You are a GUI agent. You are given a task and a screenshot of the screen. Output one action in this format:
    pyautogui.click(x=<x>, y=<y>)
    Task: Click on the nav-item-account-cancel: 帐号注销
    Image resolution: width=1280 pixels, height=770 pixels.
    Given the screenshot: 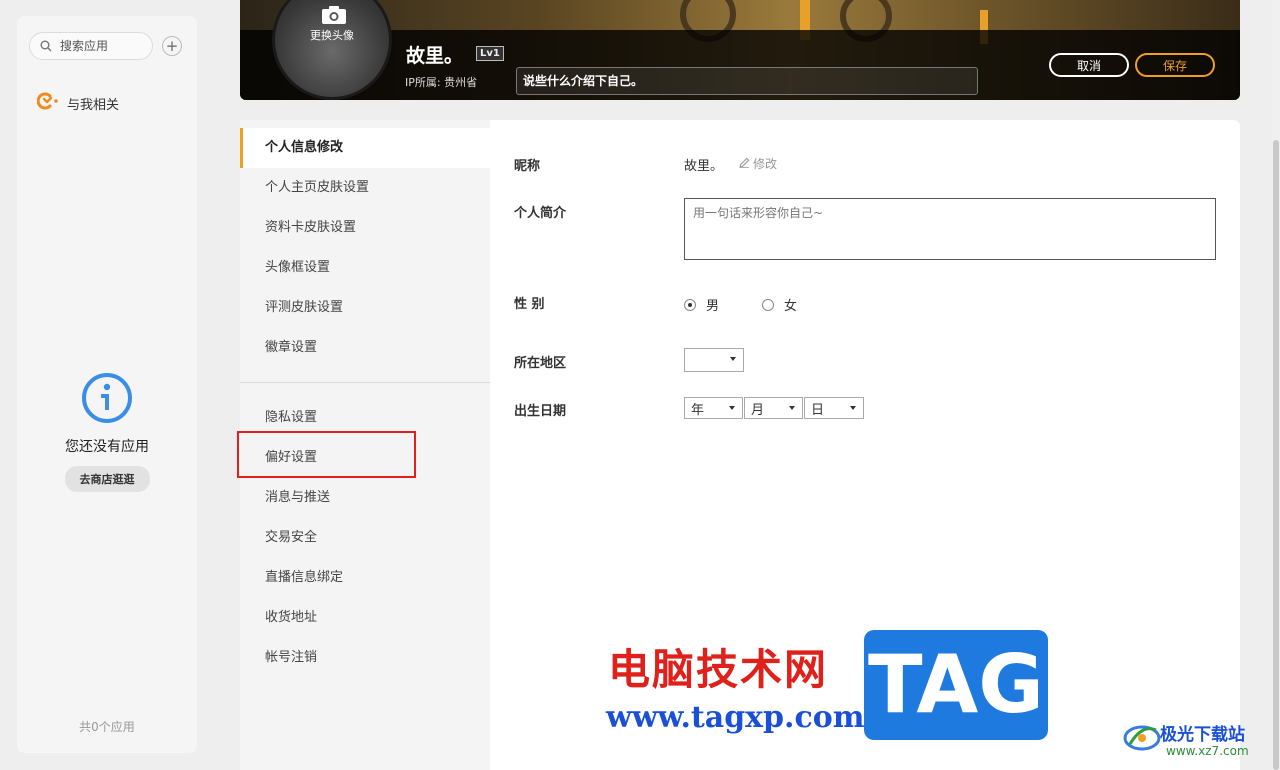 What is the action you would take?
    pyautogui.click(x=365, y=658)
    